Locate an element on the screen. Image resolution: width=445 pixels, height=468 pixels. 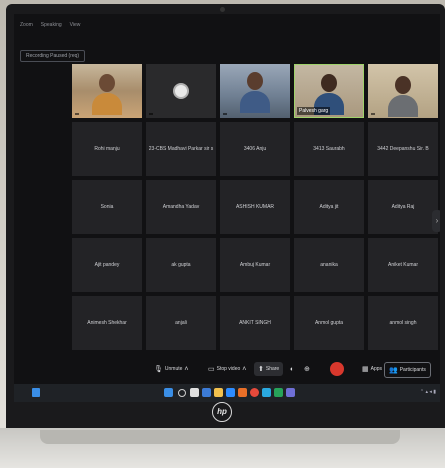
participant-tile: Ajit pandey is located at coordinates (107, 265).